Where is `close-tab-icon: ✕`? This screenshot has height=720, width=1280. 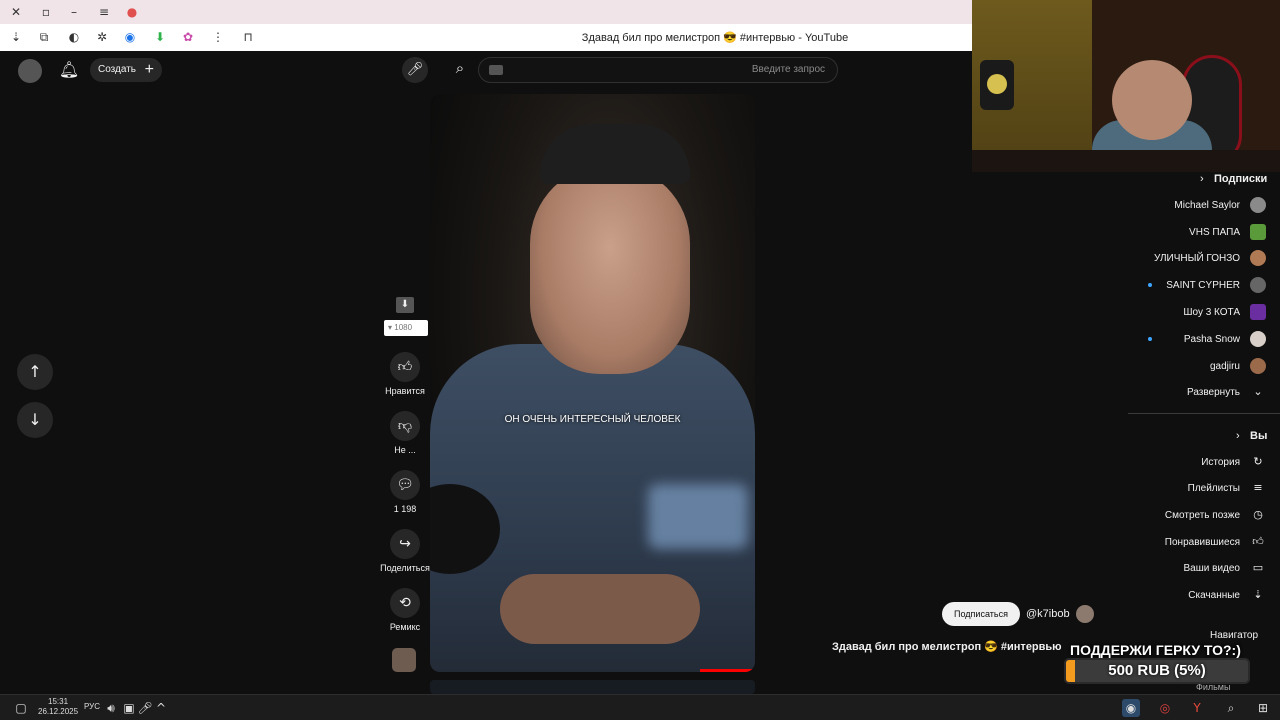 close-tab-icon: ✕ is located at coordinates (16, 12).